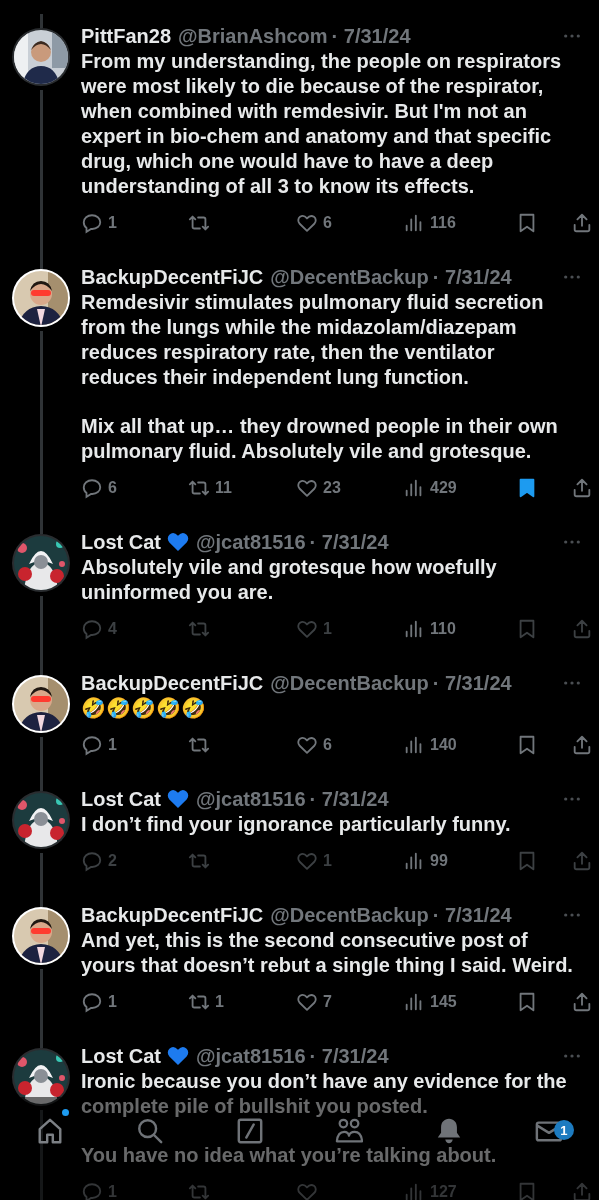  I want to click on post-text: Ironic because you don’t have any evidence for the complete pile of bullshit you posted., so click(324, 1094).